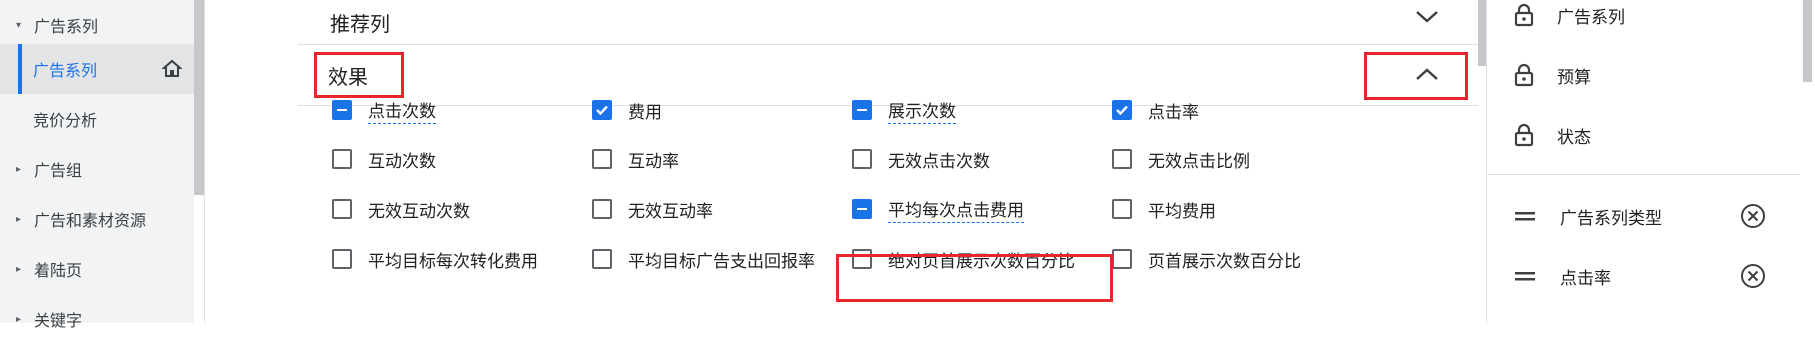 This screenshot has height=344, width=1815. I want to click on removable-column-item: 点击率, so click(1643, 276).